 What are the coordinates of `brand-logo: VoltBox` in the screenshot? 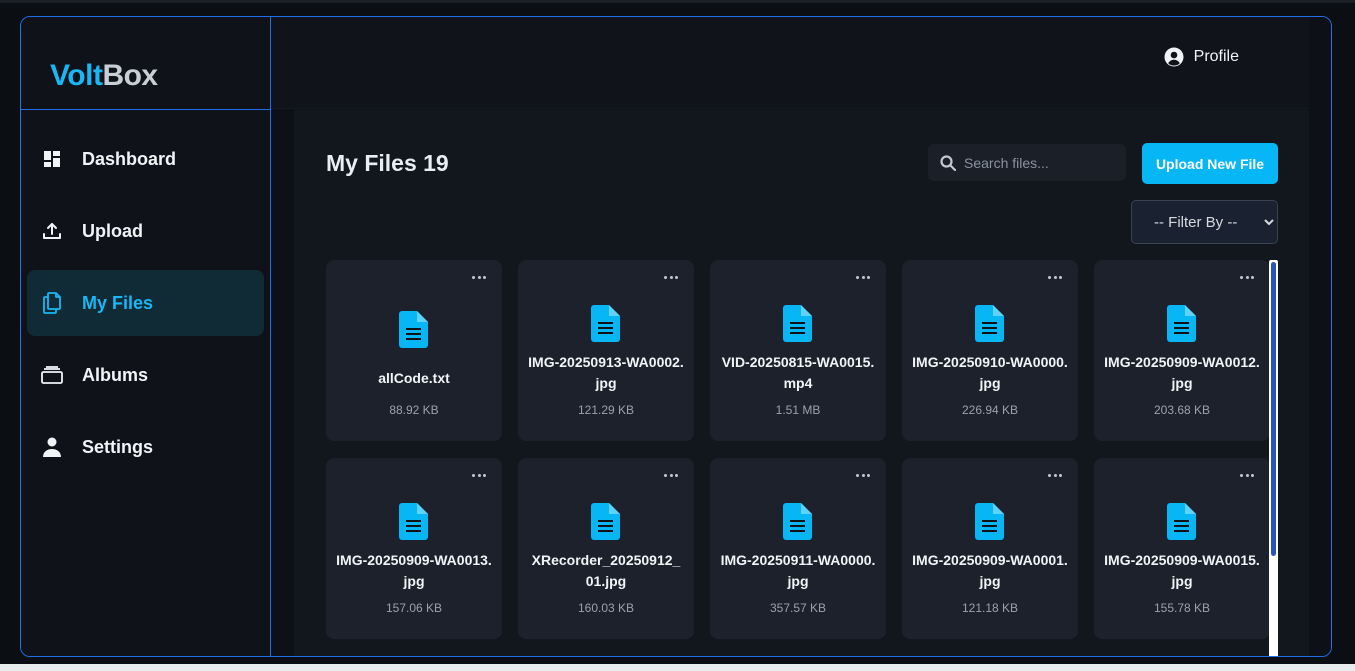 It's located at (145, 63).